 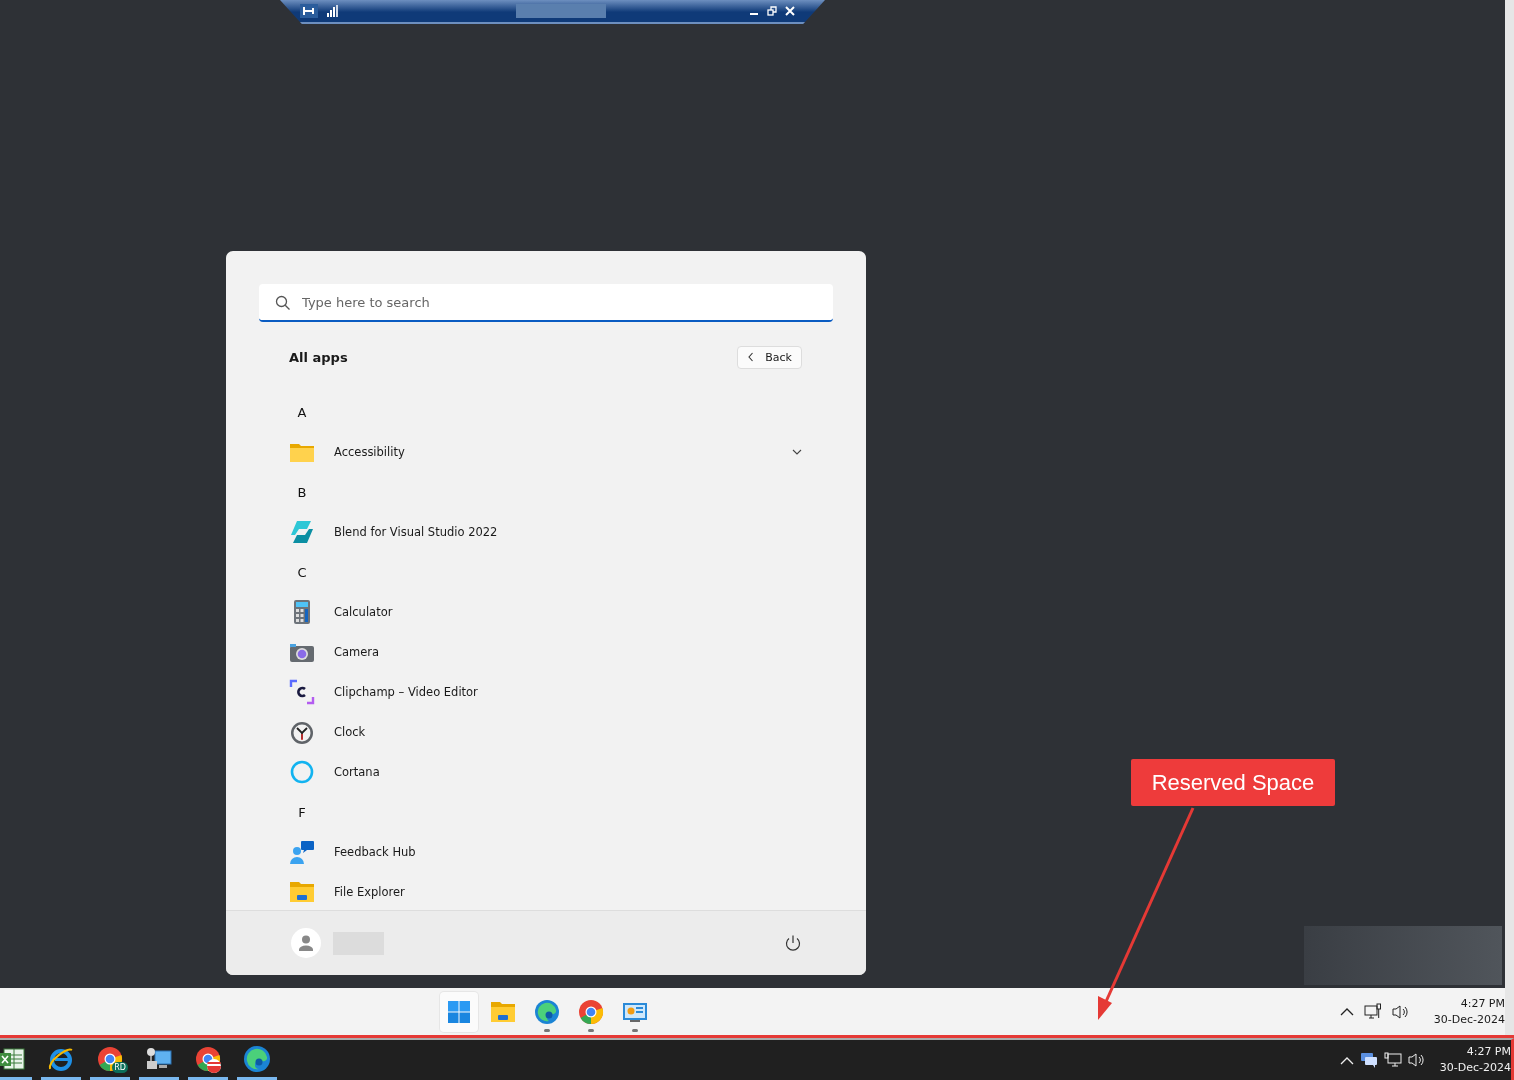 I want to click on app-name: Feedback Hub, so click(x=375, y=852).